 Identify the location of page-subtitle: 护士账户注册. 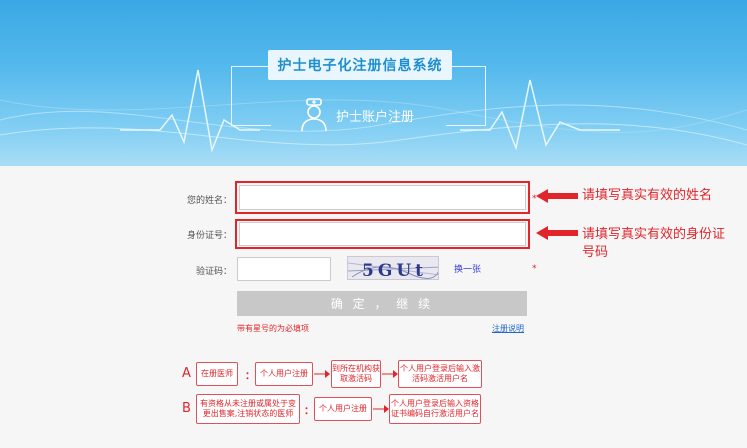
(356, 115).